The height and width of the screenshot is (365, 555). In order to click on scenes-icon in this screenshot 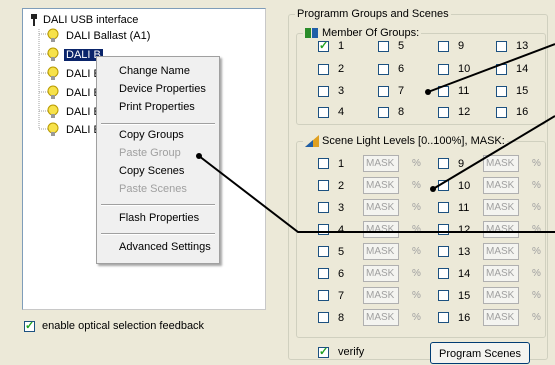, I will do `click(312, 141)`.